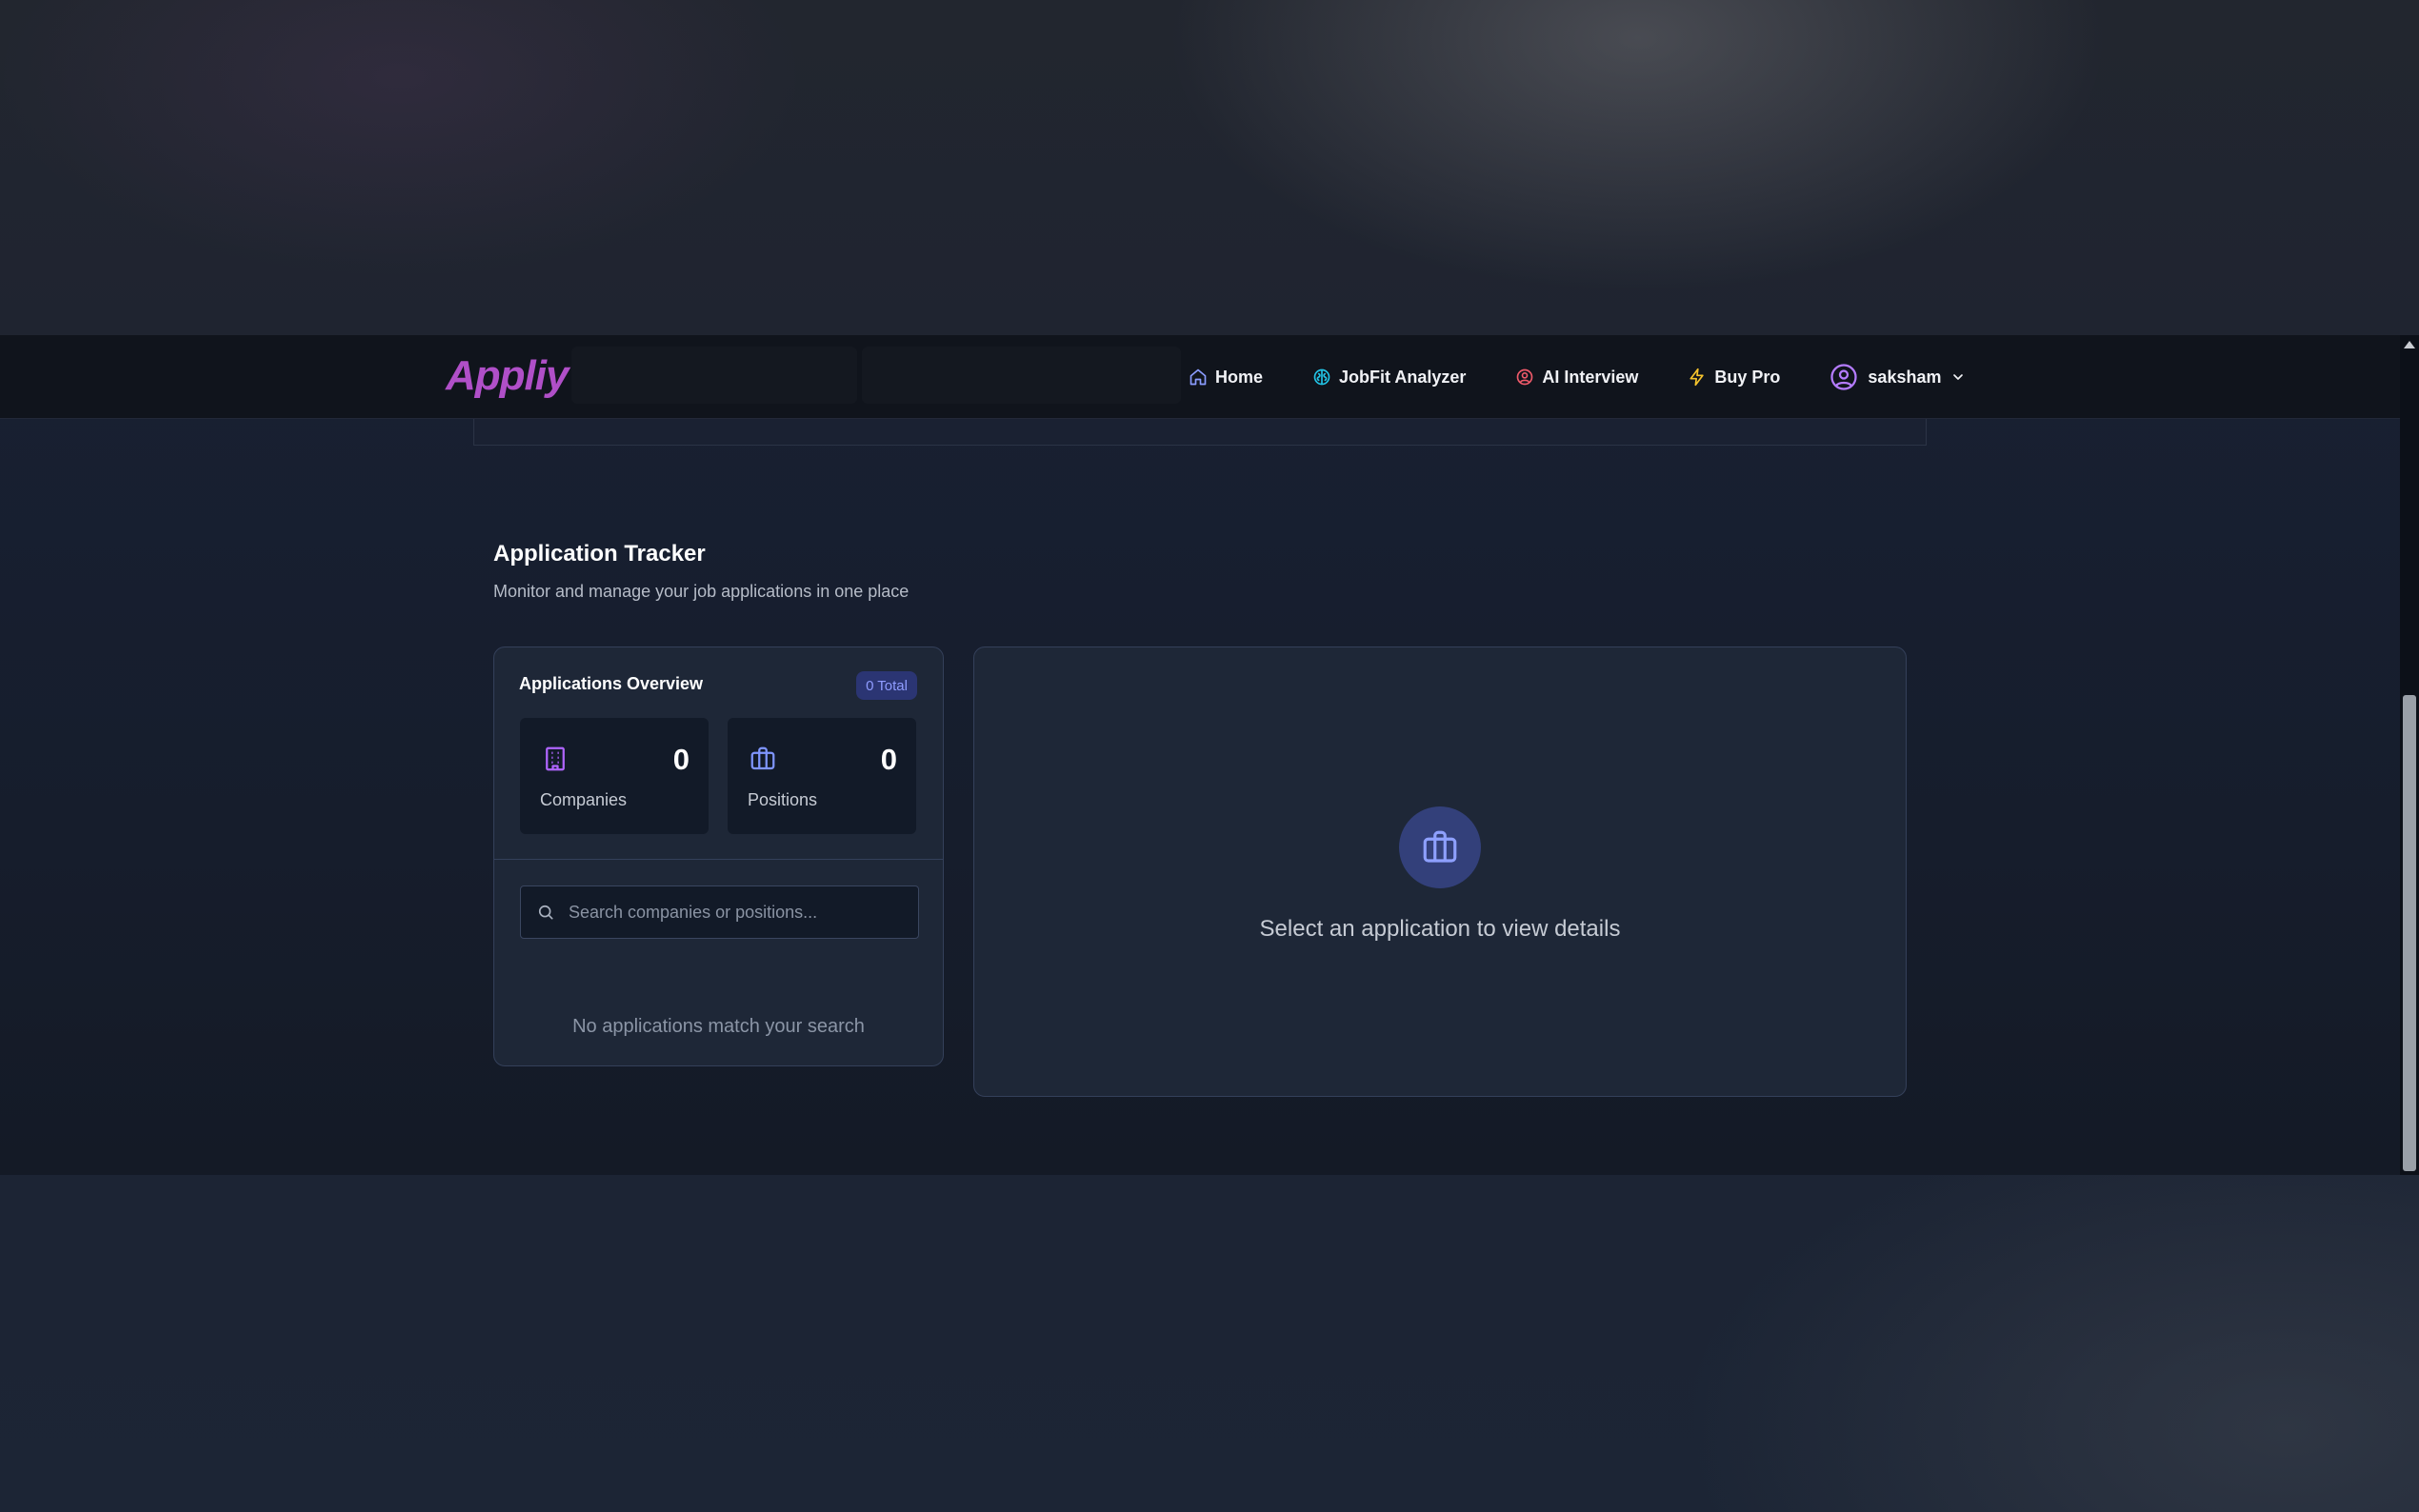 The height and width of the screenshot is (1512, 2419). What do you see at coordinates (886, 685) in the screenshot?
I see `total-badge: 0 Total` at bounding box center [886, 685].